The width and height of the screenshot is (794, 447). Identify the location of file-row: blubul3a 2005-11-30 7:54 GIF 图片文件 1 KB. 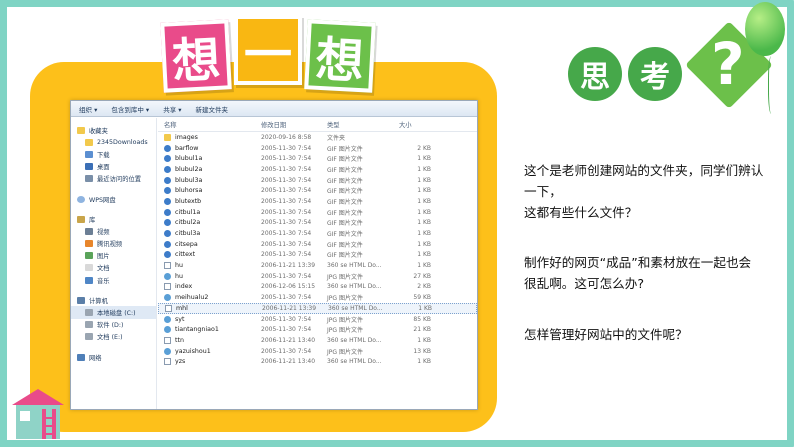
(317, 180).